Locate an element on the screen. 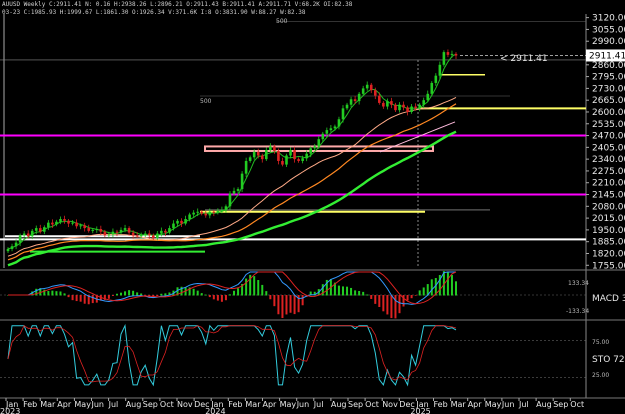  time-tick-label: Feb is located at coordinates (235, 404).